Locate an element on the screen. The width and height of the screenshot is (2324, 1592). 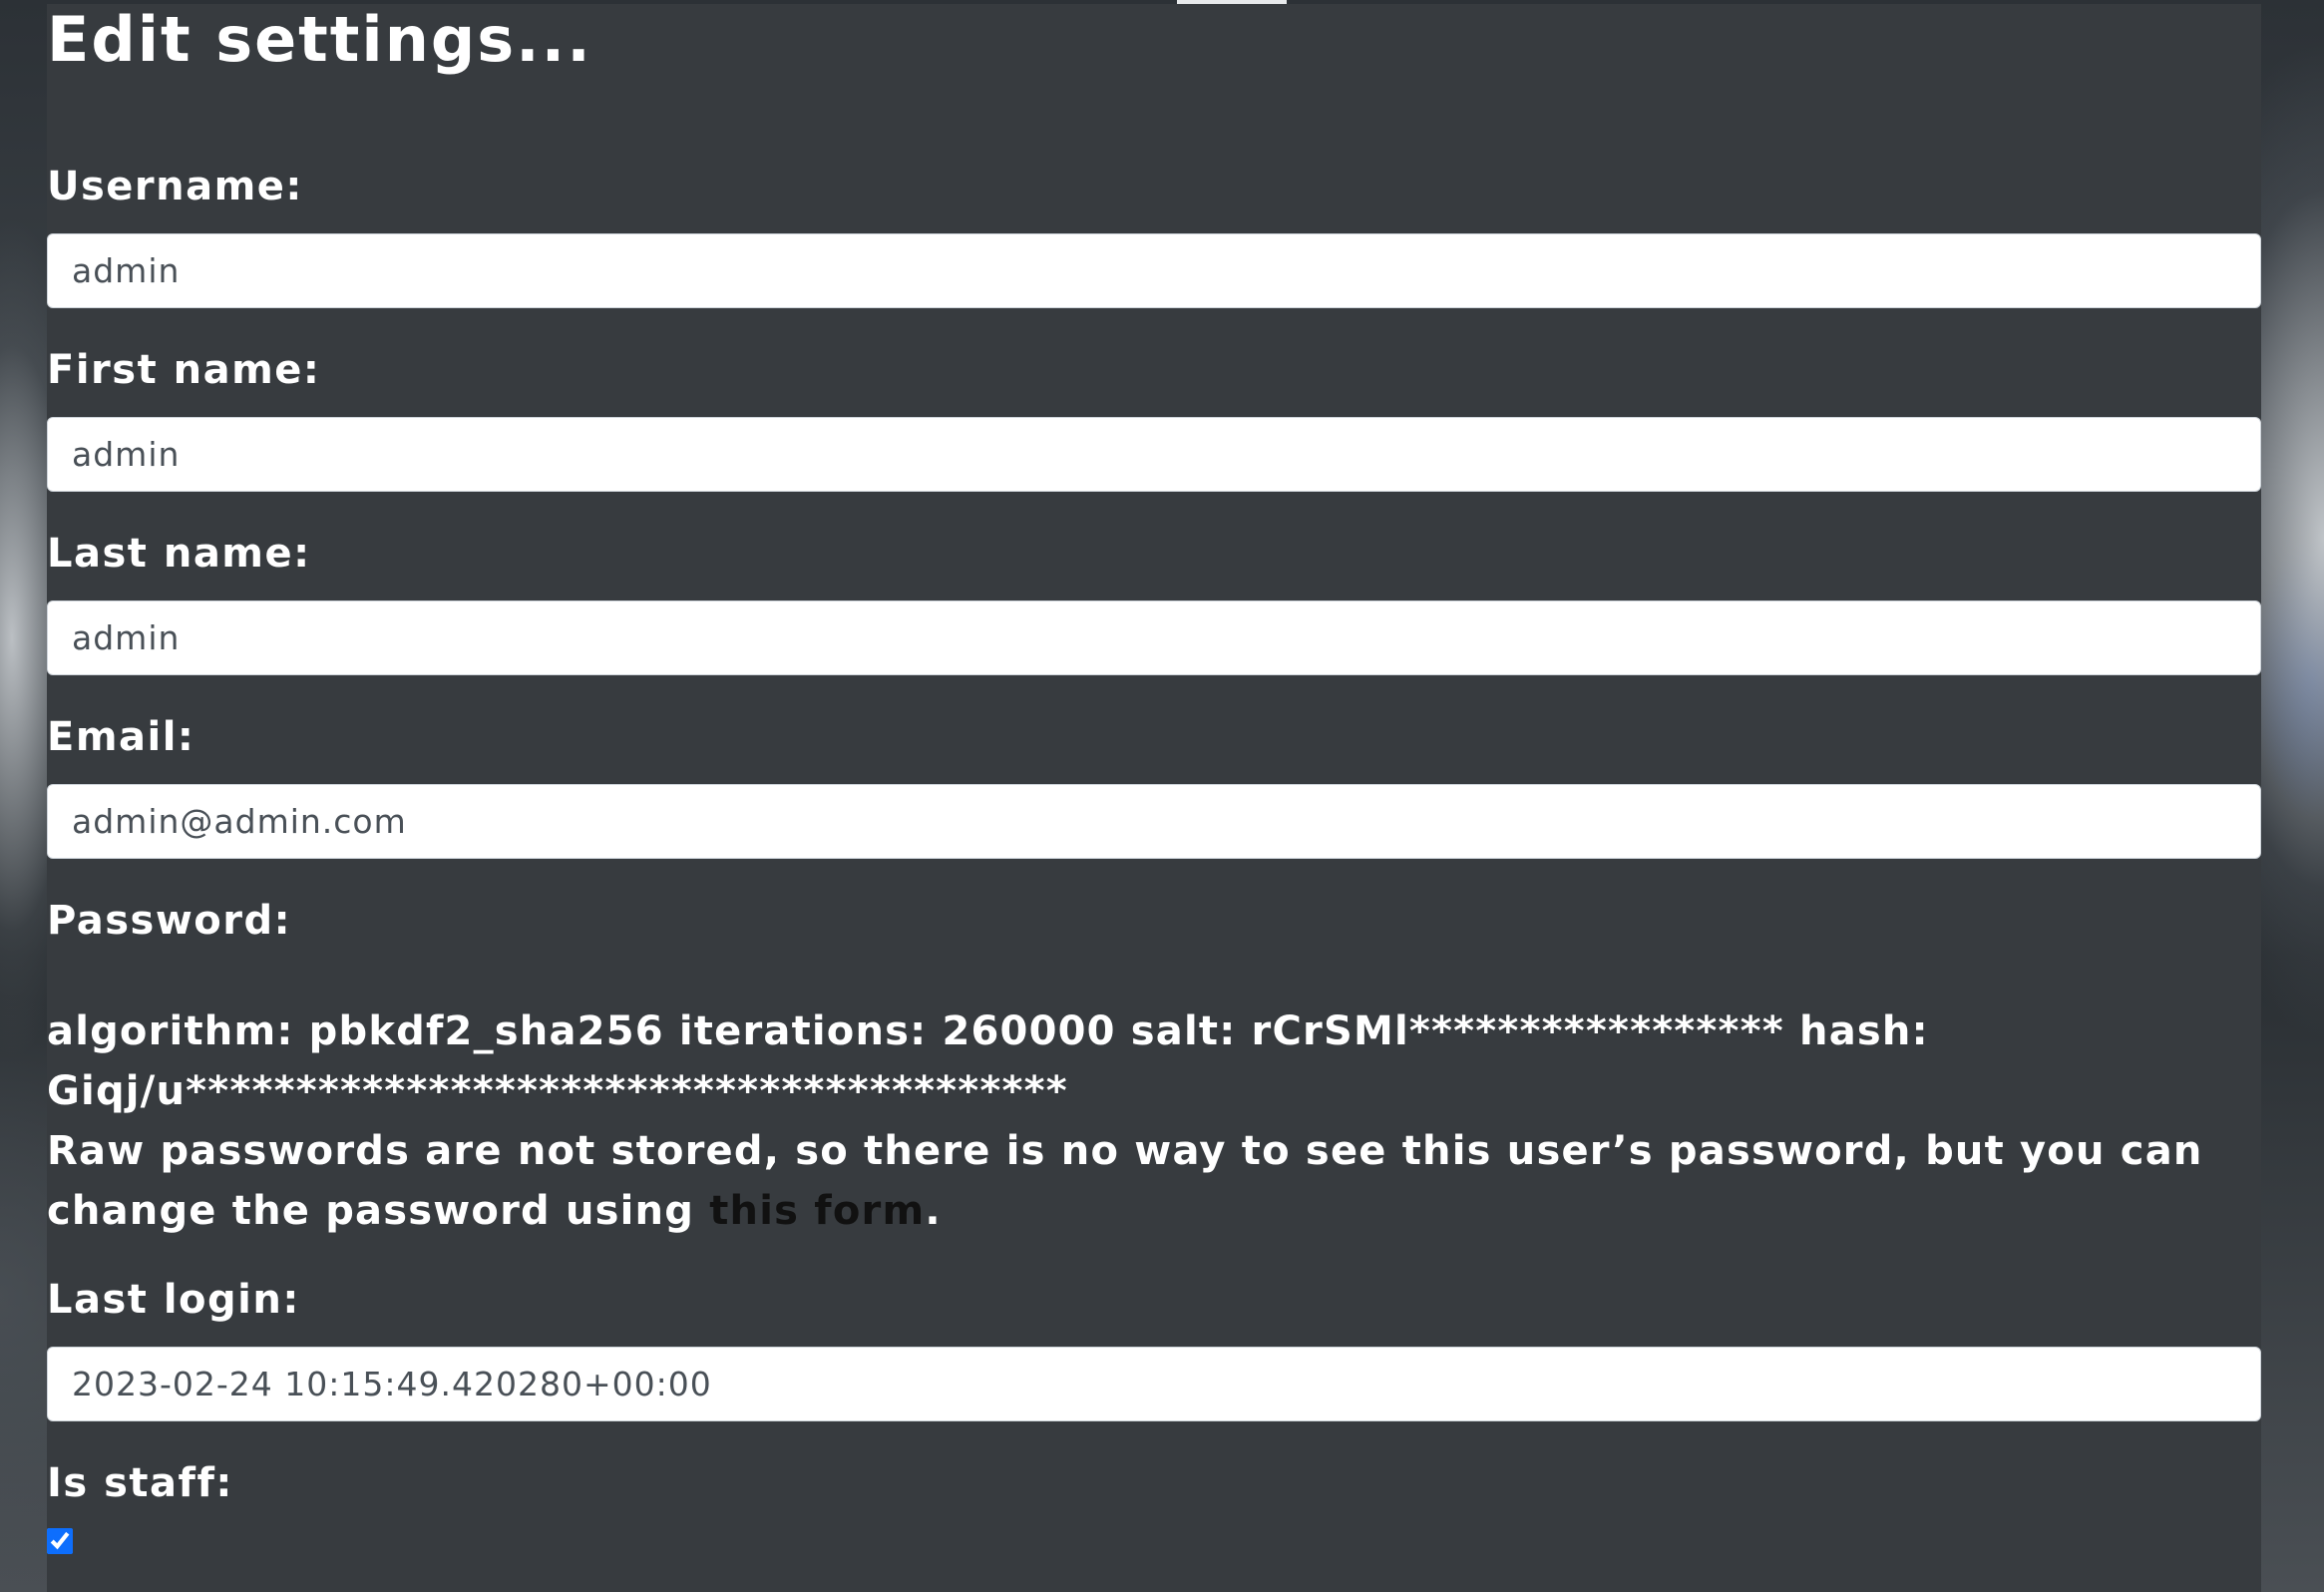
change-password-link: this form is located at coordinates (817, 1211).